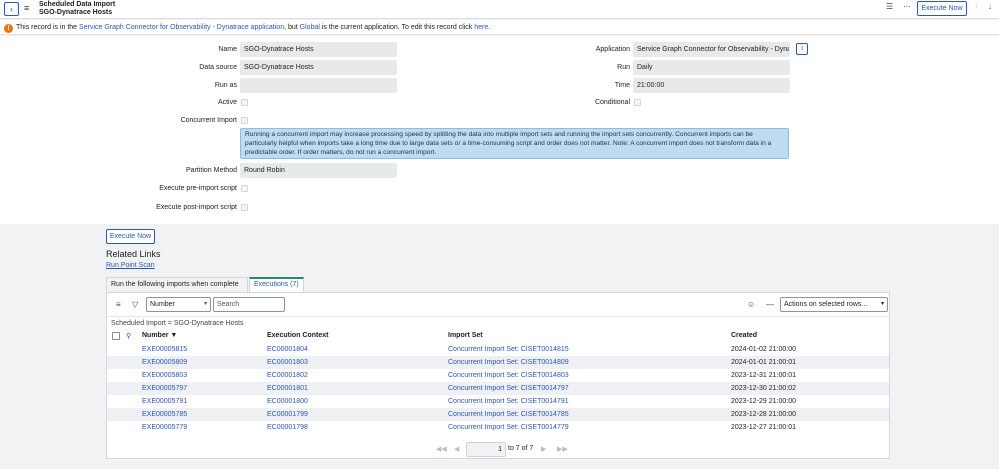 Image resolution: width=999 pixels, height=469 pixels. Describe the element at coordinates (276, 284) in the screenshot. I see `tab-executions: Executions (7)` at that location.